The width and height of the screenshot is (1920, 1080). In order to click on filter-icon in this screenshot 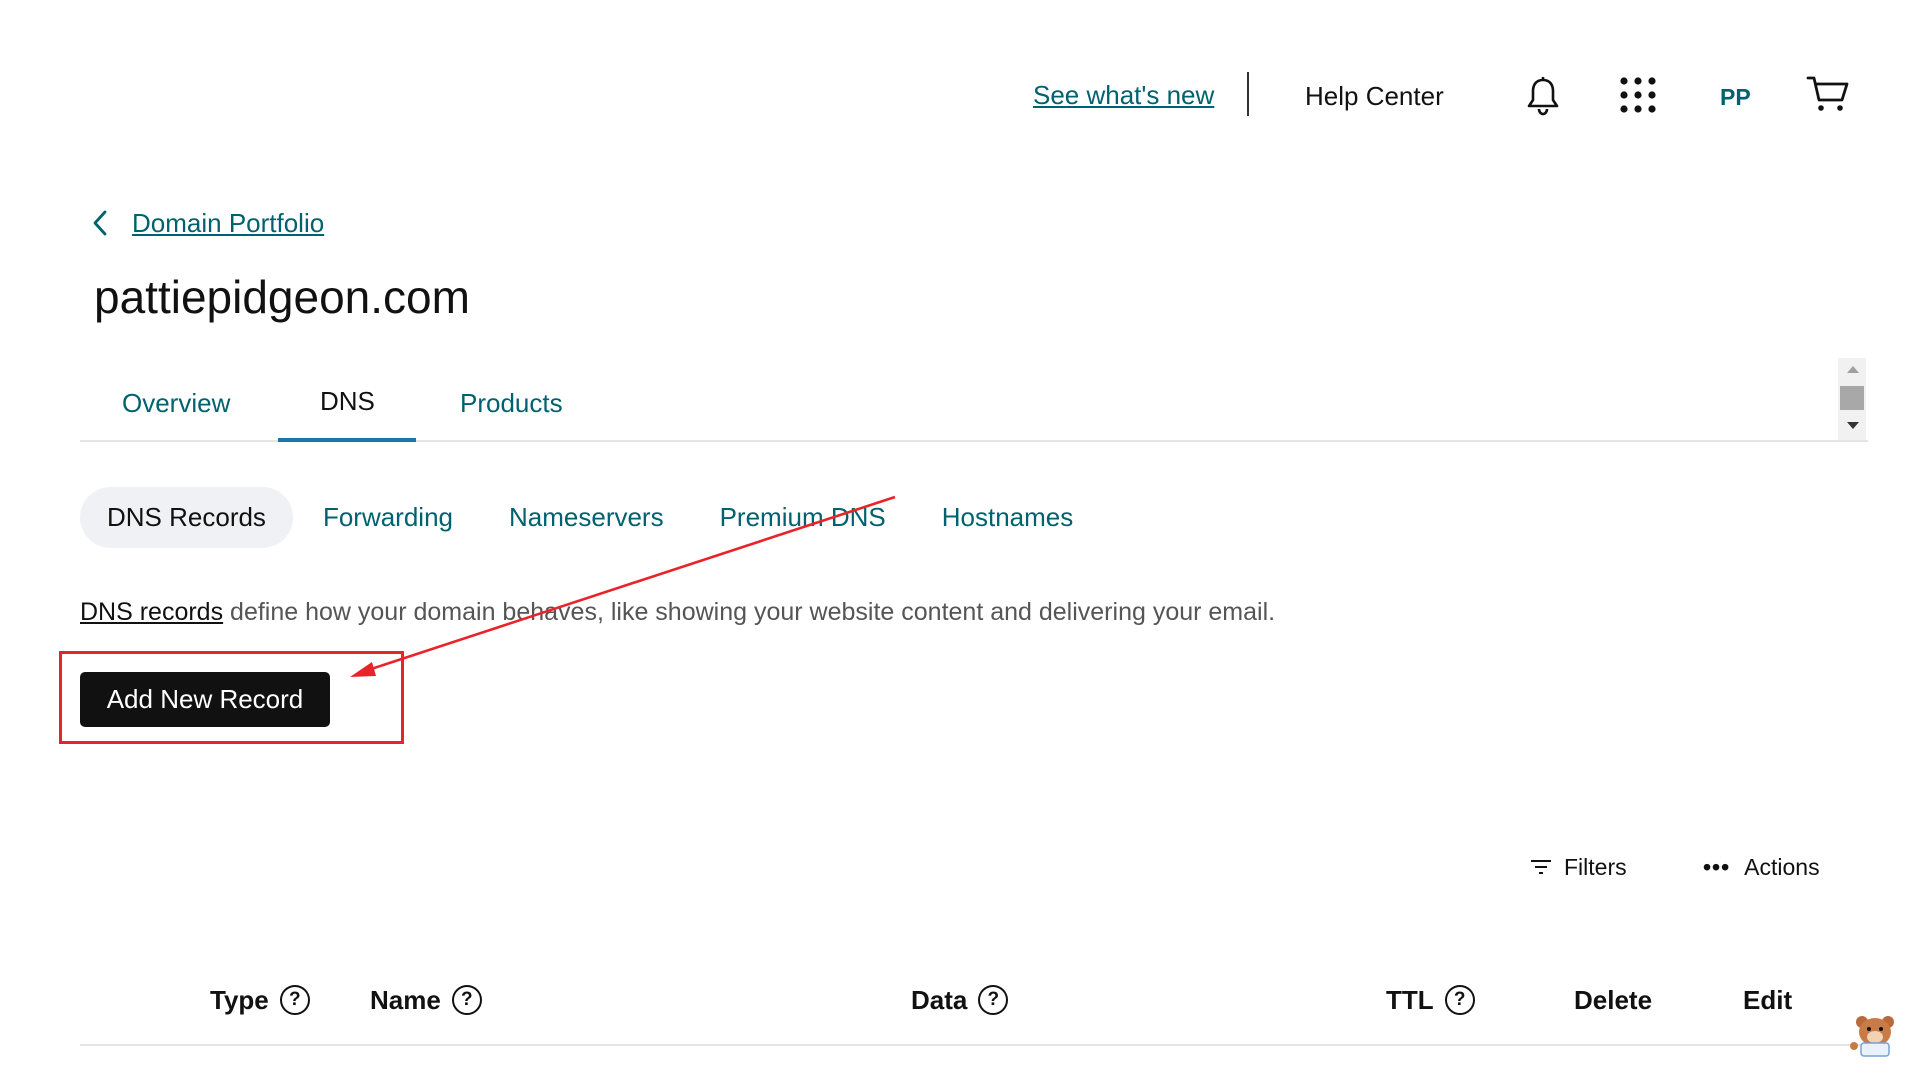, I will do `click(1541, 867)`.